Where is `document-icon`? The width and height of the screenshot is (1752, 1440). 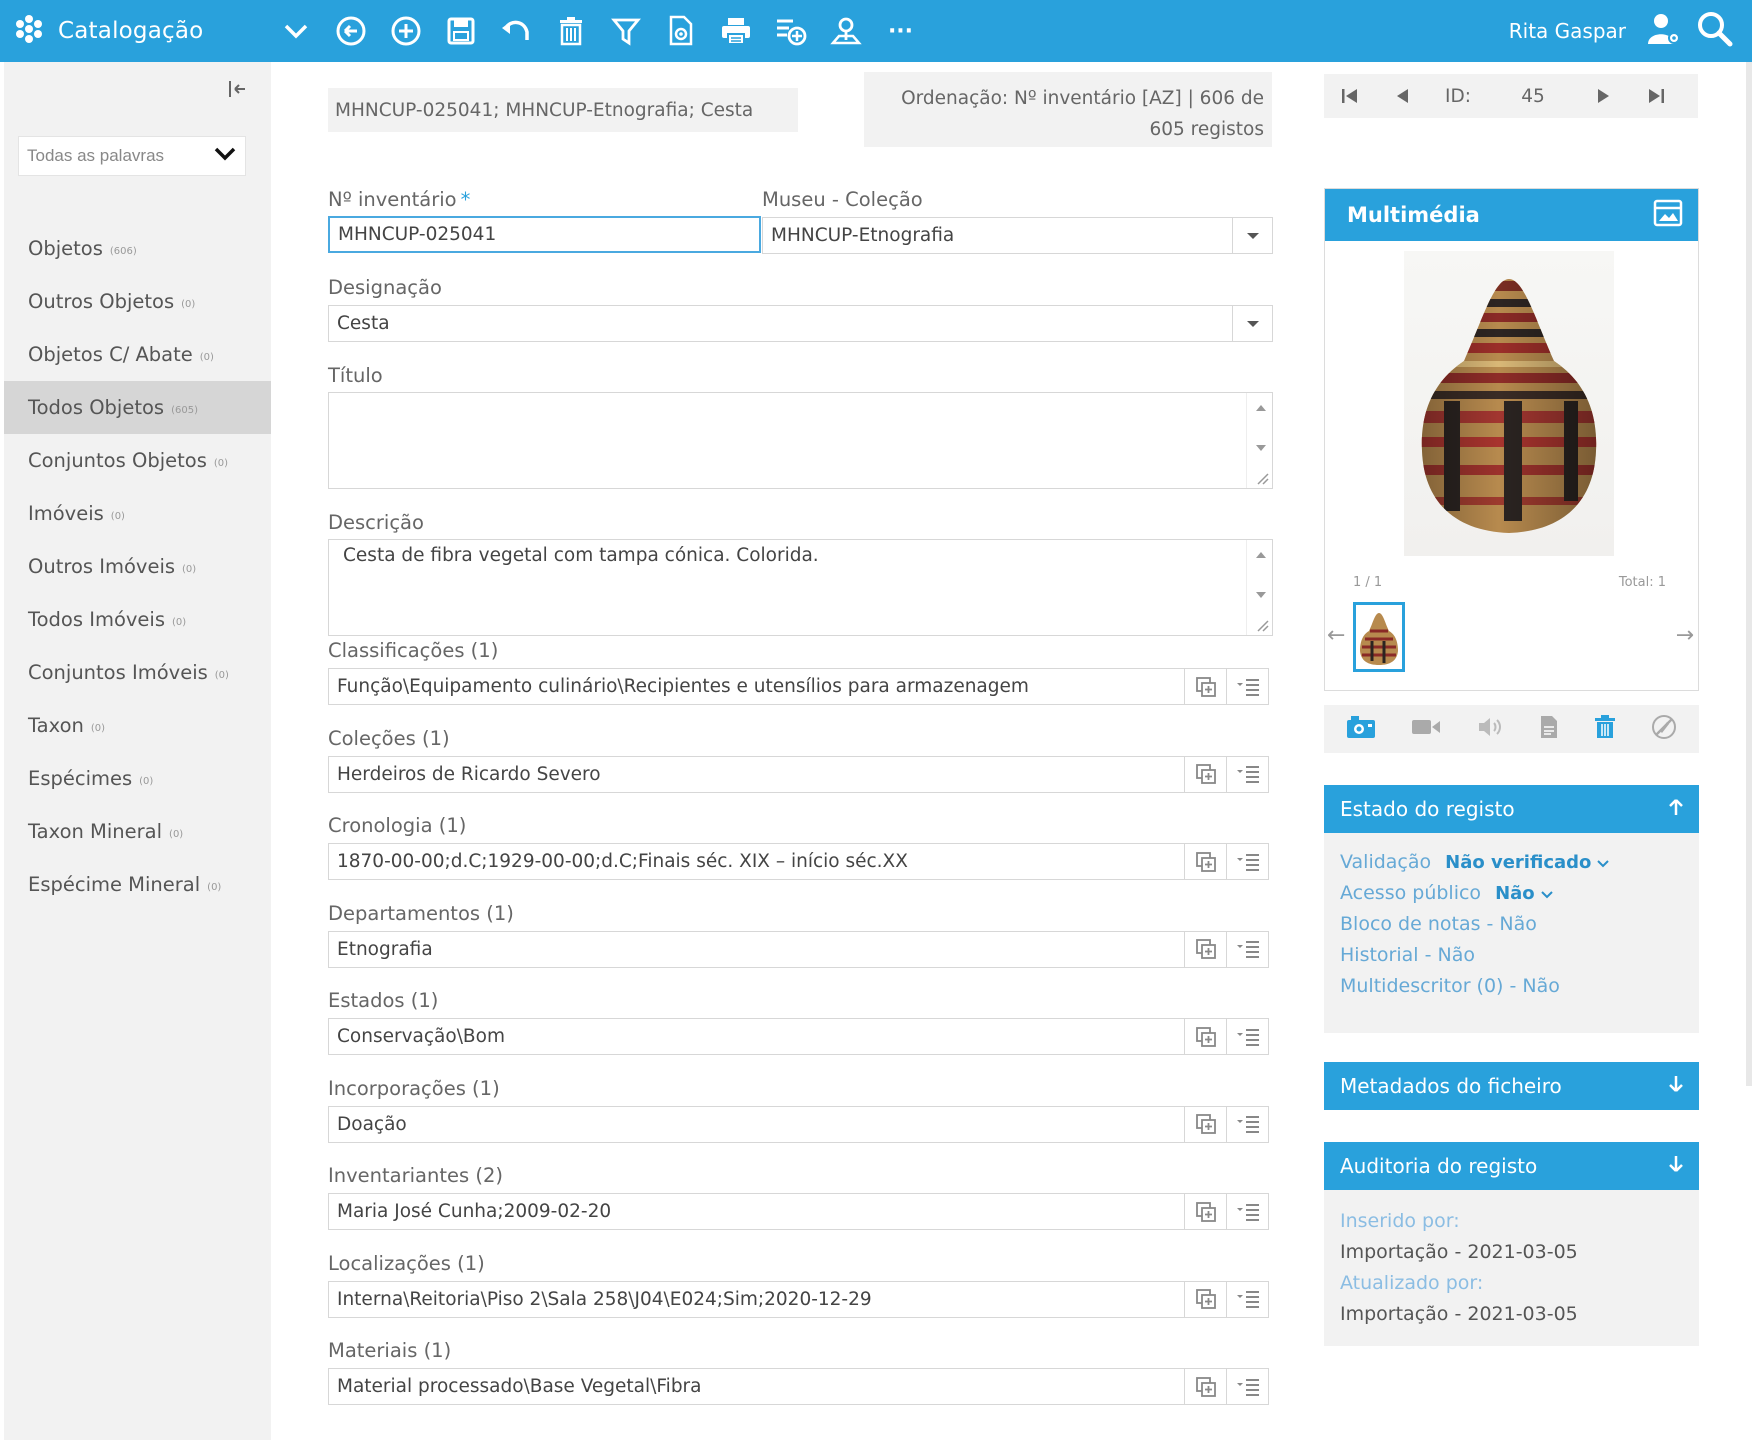 document-icon is located at coordinates (1549, 729).